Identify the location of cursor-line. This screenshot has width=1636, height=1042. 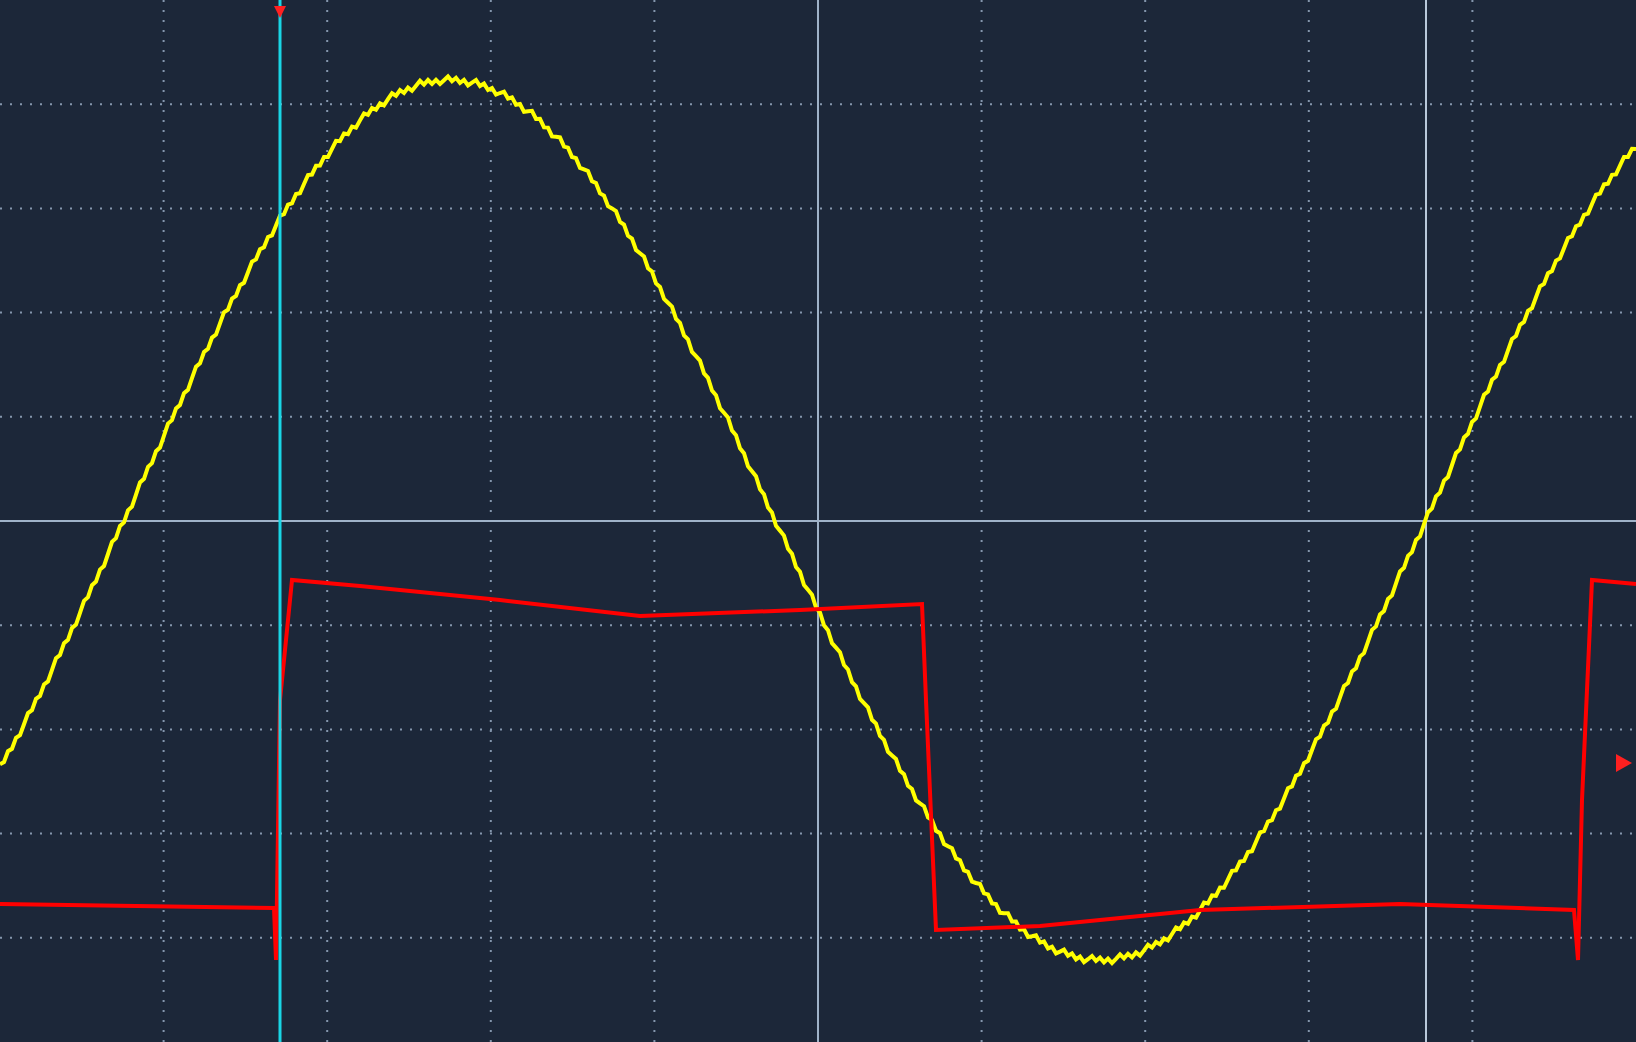
(280, 521).